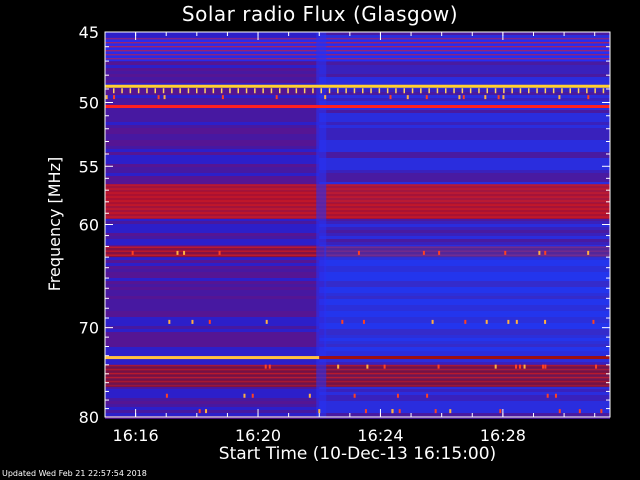 This screenshot has height=480, width=640. I want to click on y-tick-label: 60, so click(89, 225).